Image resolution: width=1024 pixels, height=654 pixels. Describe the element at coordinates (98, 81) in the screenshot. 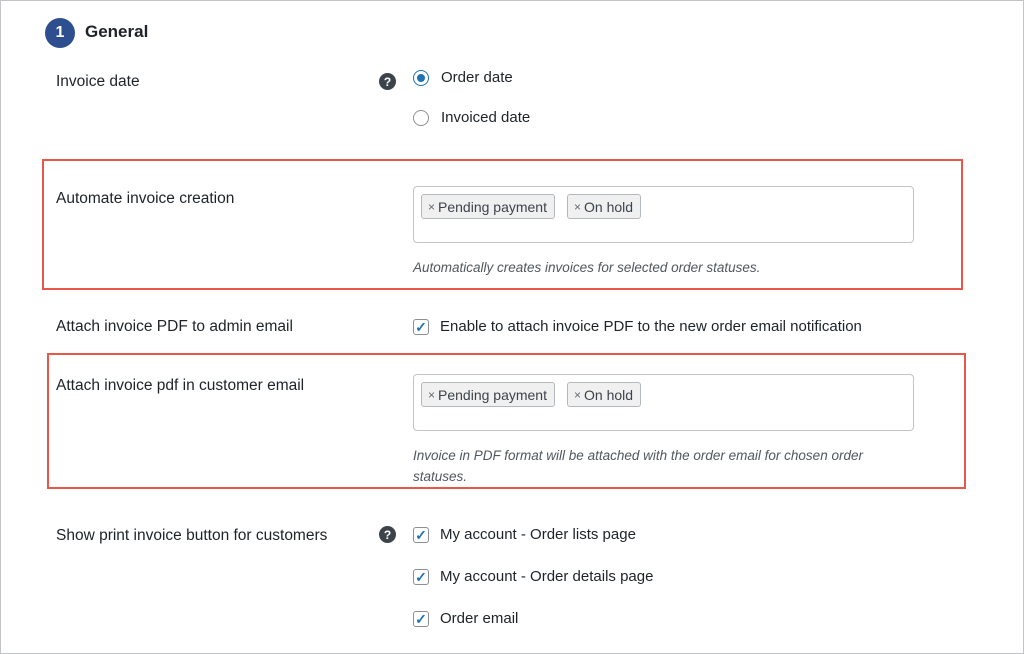

I see `invoice-date-label: Invoice date` at that location.